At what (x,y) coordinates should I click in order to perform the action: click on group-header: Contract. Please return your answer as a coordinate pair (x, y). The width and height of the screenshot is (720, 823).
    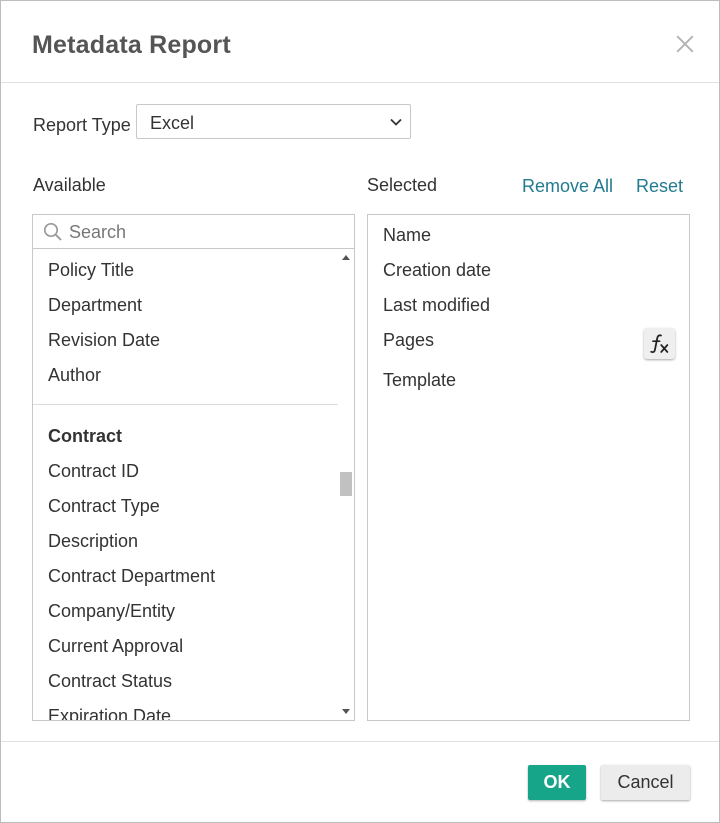
    Looking at the image, I should click on (85, 436).